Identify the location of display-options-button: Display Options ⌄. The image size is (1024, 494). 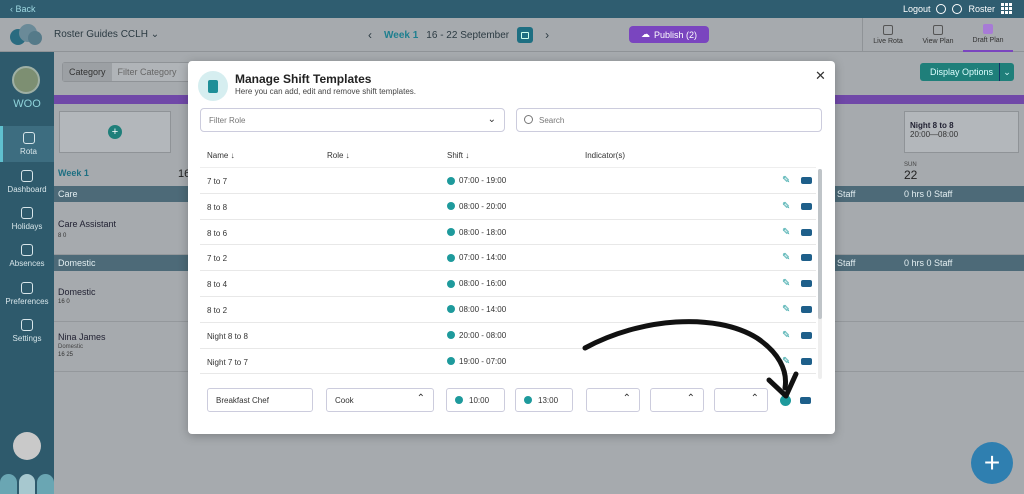
(967, 72).